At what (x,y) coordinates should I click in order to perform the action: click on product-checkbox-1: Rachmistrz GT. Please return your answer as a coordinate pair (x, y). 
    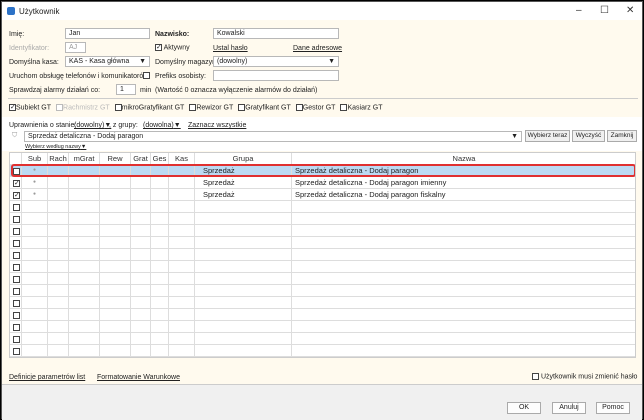
    Looking at the image, I should click on (83, 107).